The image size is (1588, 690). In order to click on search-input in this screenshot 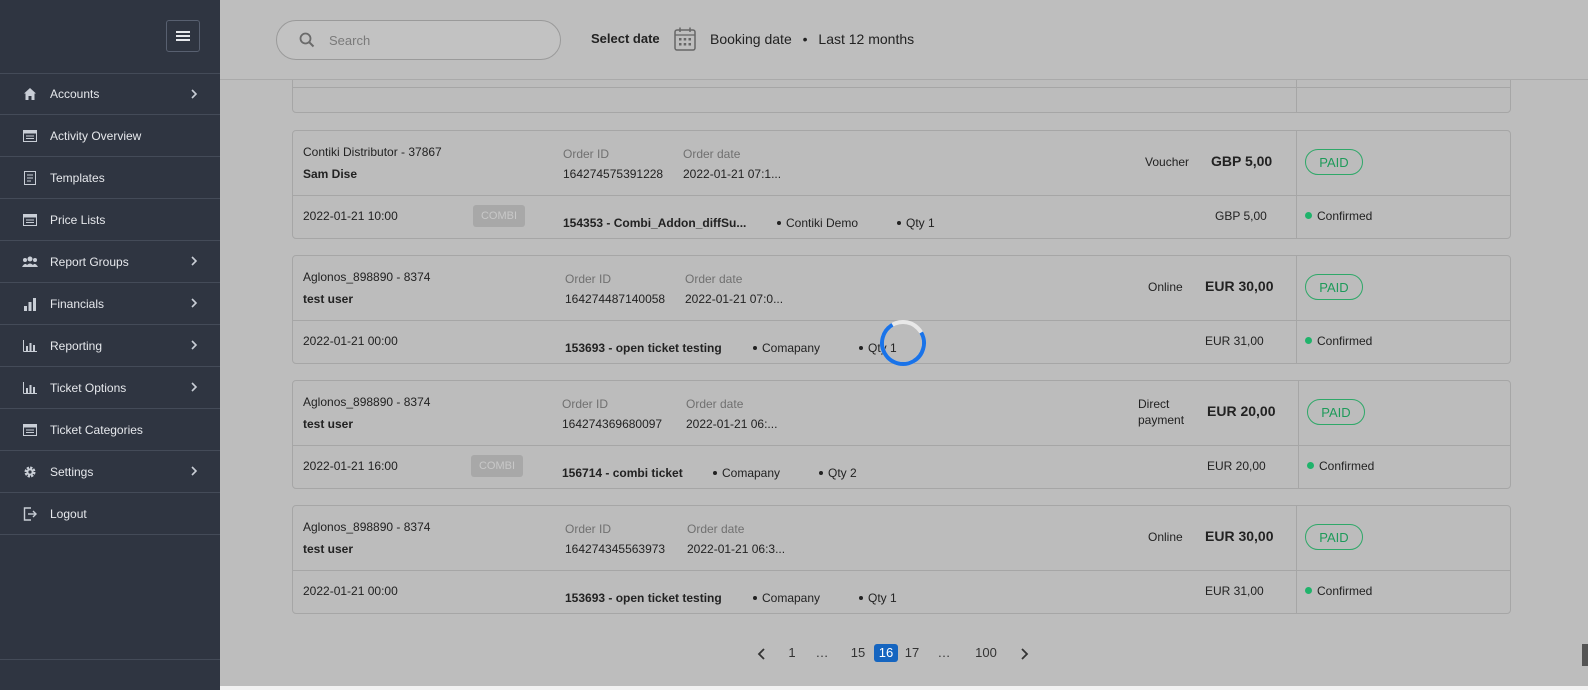, I will do `click(429, 40)`.